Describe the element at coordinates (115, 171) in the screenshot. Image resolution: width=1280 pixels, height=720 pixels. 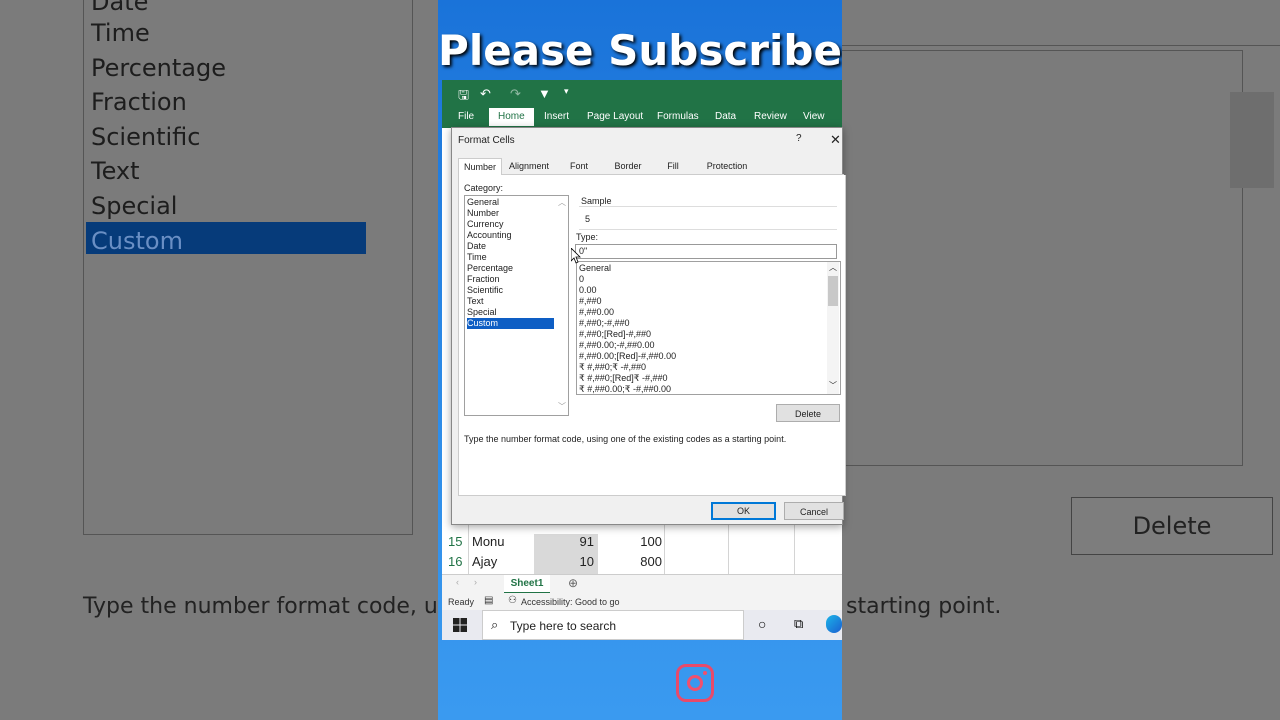
I see `background-category-item: Text` at that location.